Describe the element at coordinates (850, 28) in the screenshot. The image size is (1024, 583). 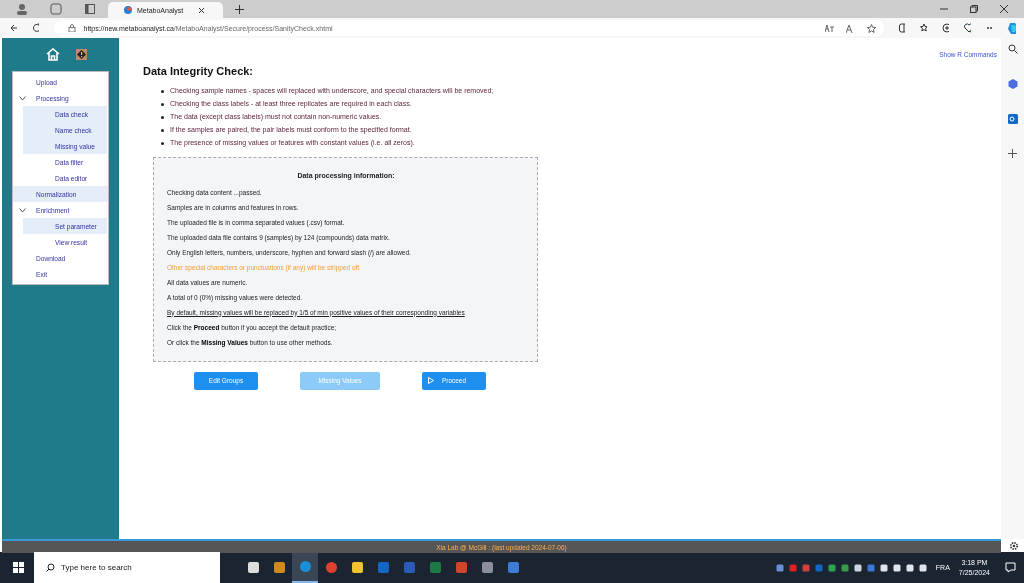
I see `read-aloud-icon` at that location.